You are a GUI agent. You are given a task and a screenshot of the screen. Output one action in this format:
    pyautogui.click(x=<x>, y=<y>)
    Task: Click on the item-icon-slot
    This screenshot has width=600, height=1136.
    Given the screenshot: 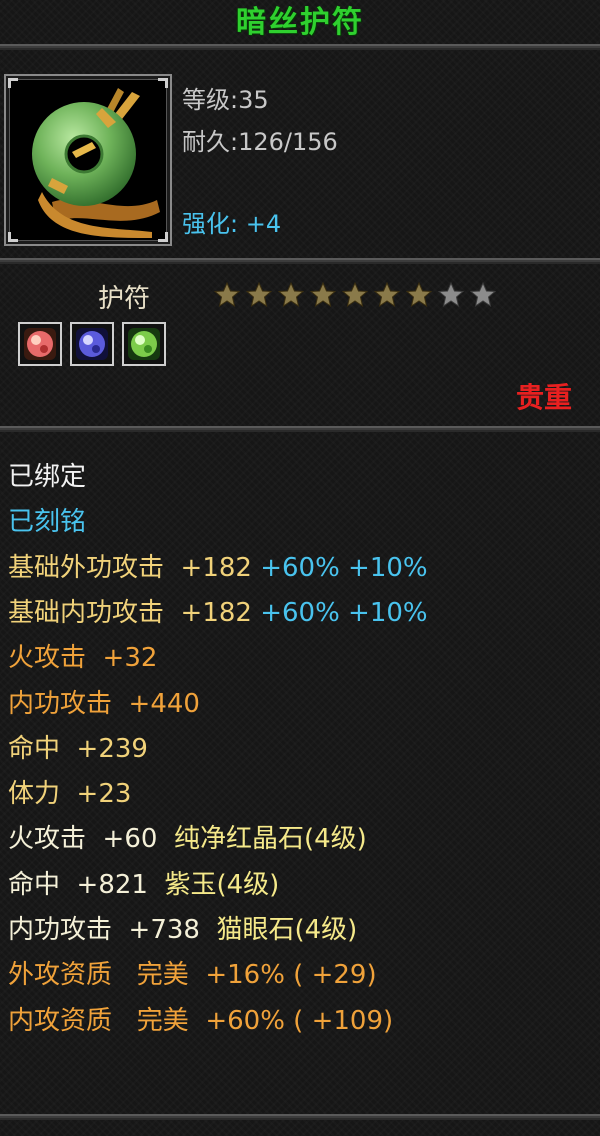 What is the action you would take?
    pyautogui.click(x=88, y=160)
    